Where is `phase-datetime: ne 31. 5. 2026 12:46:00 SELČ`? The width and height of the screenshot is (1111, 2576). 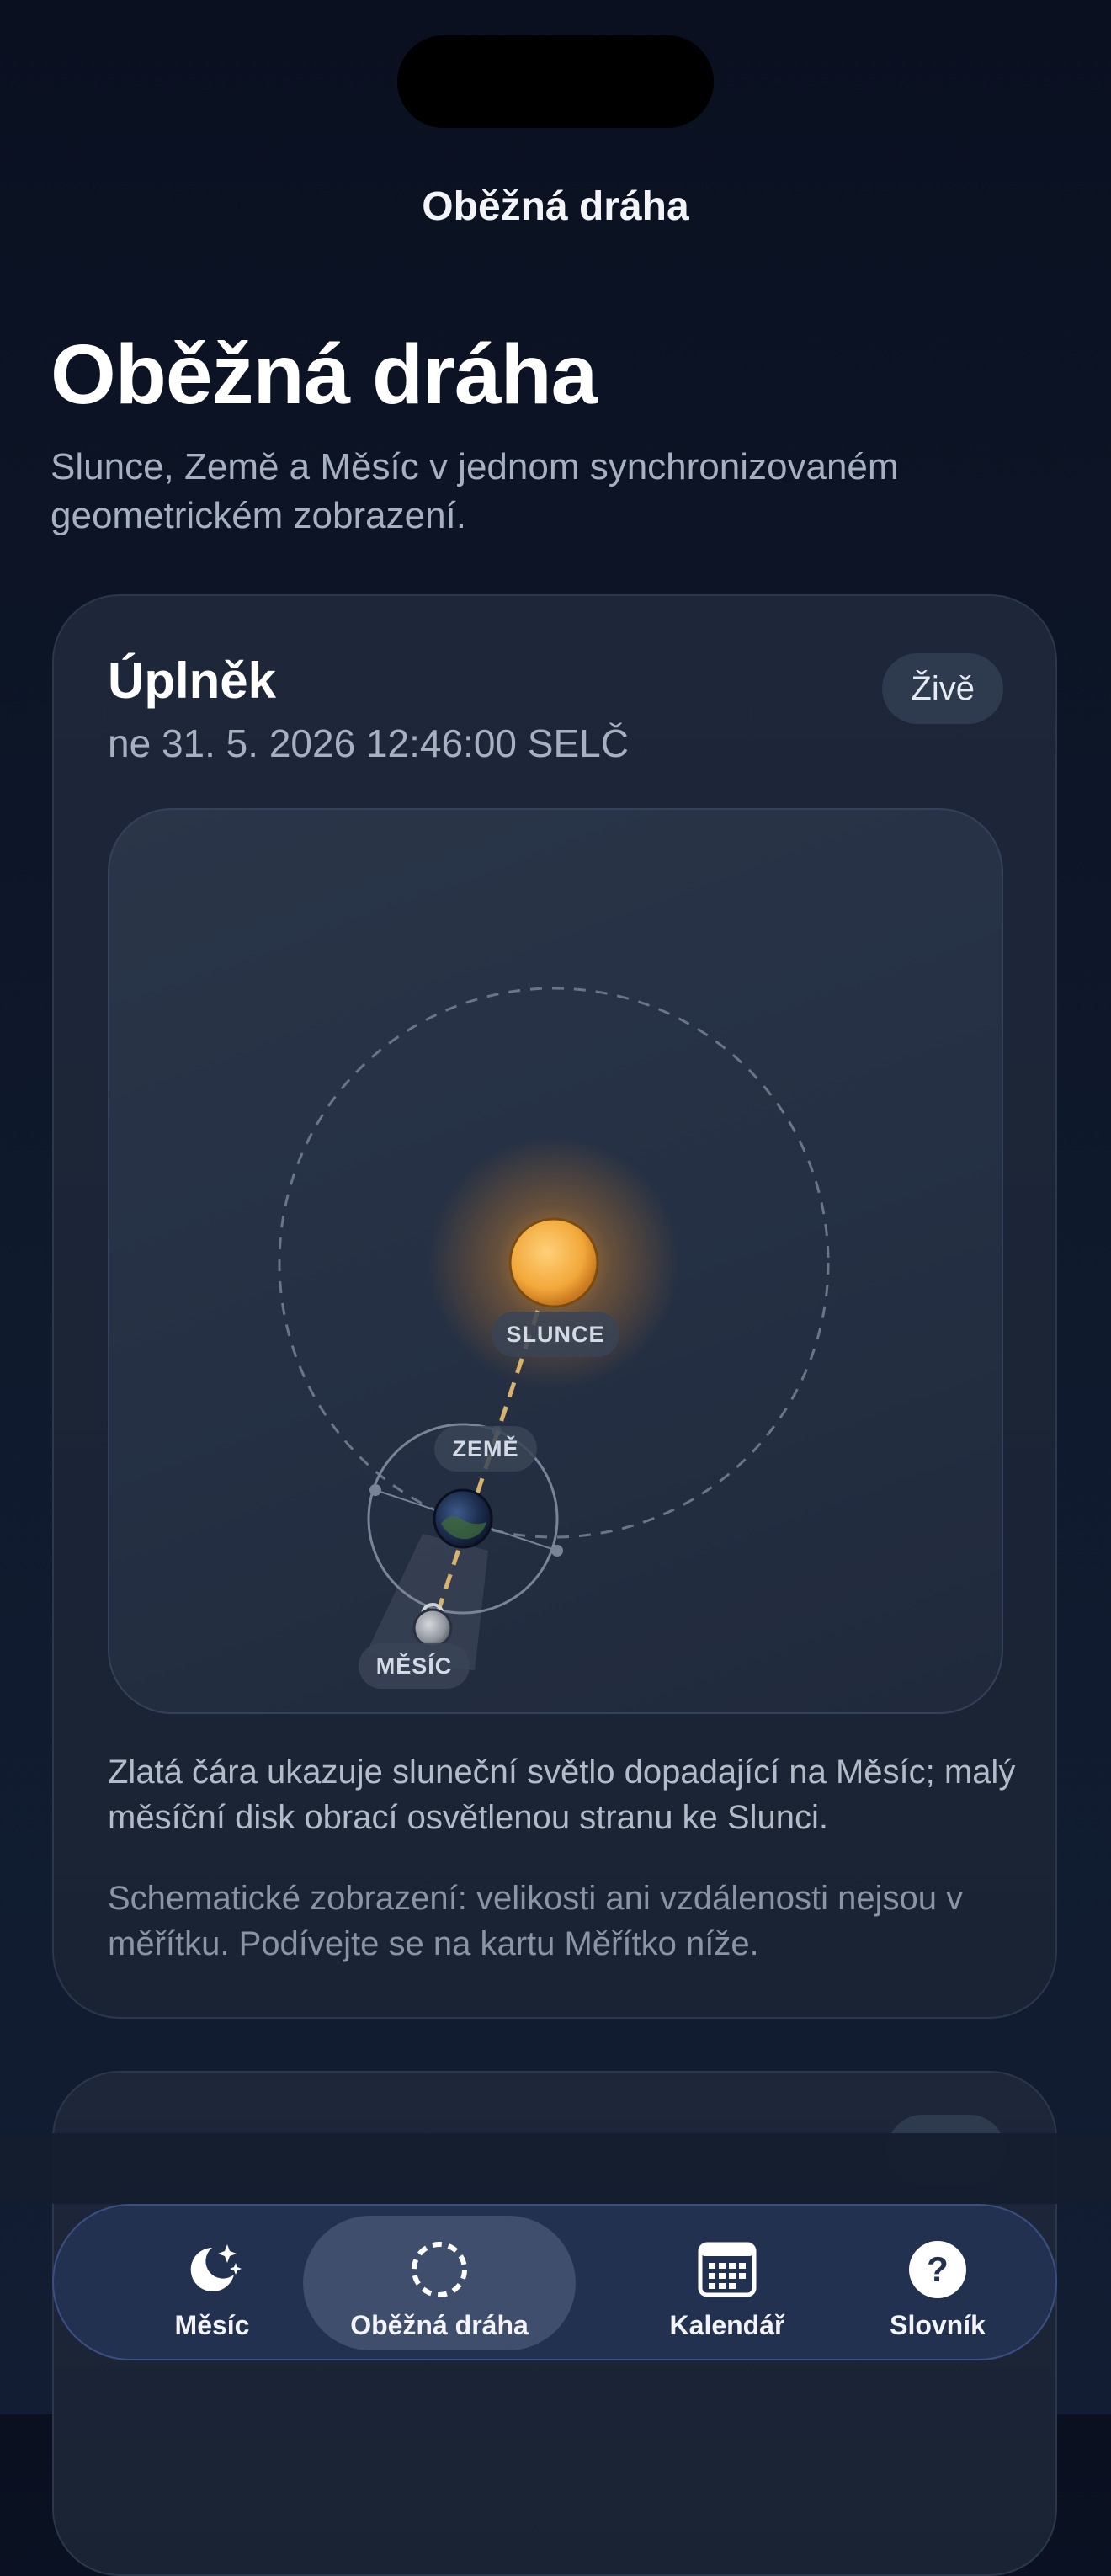
phase-datetime: ne 31. 5. 2026 12:46:00 SELČ is located at coordinates (368, 743).